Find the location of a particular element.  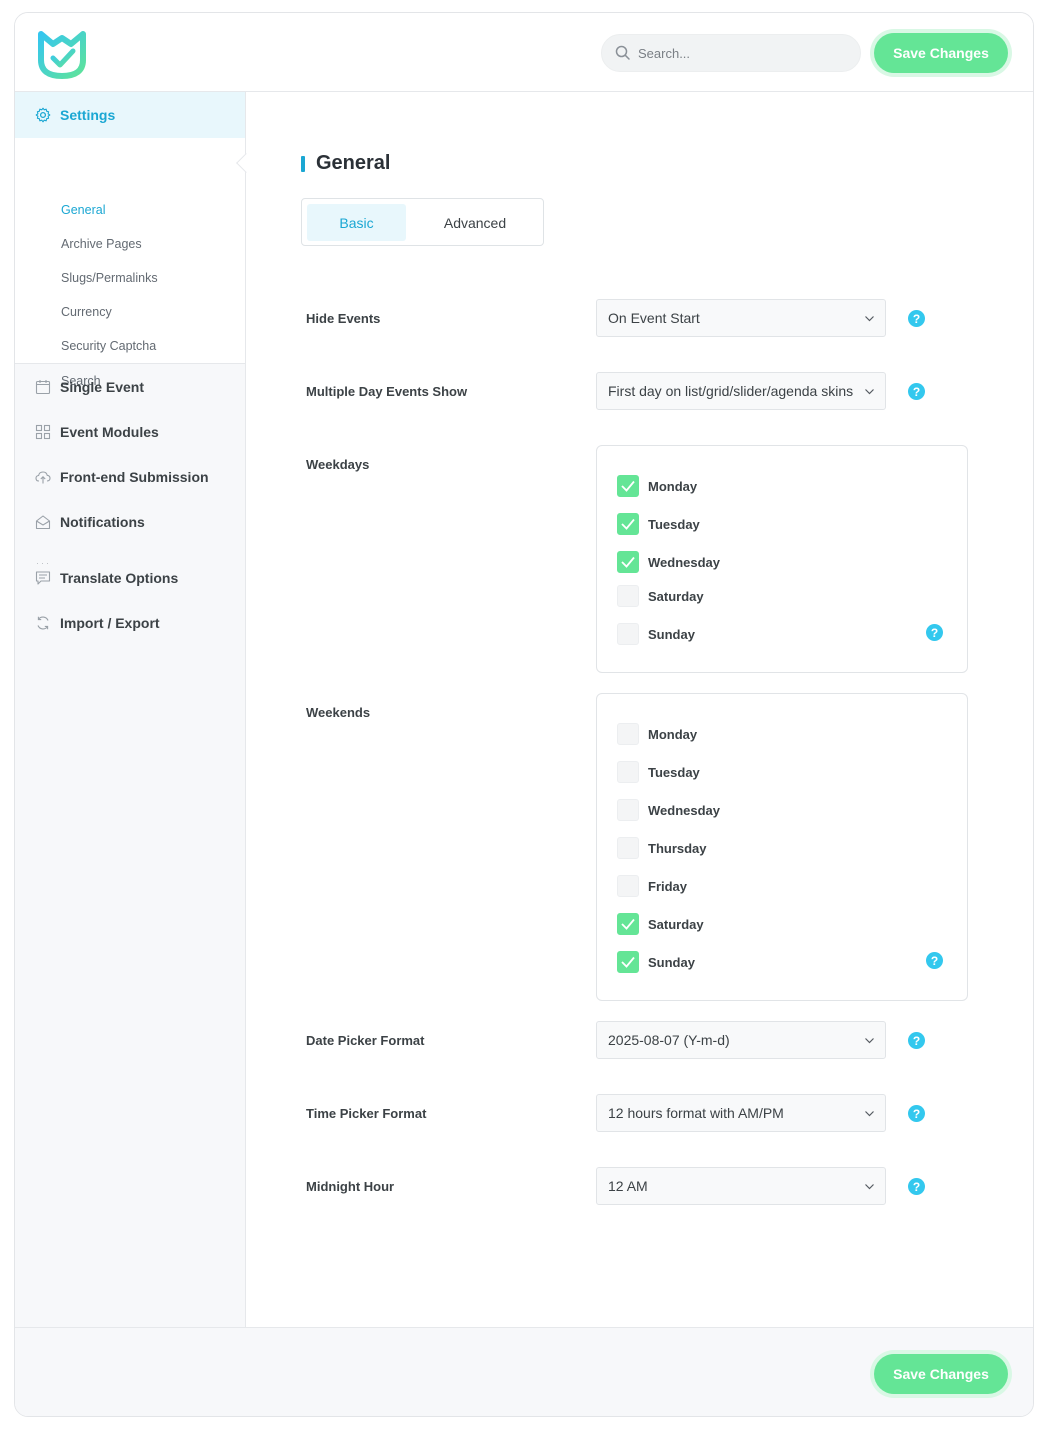

submenu-item-general: General is located at coordinates (83, 210).